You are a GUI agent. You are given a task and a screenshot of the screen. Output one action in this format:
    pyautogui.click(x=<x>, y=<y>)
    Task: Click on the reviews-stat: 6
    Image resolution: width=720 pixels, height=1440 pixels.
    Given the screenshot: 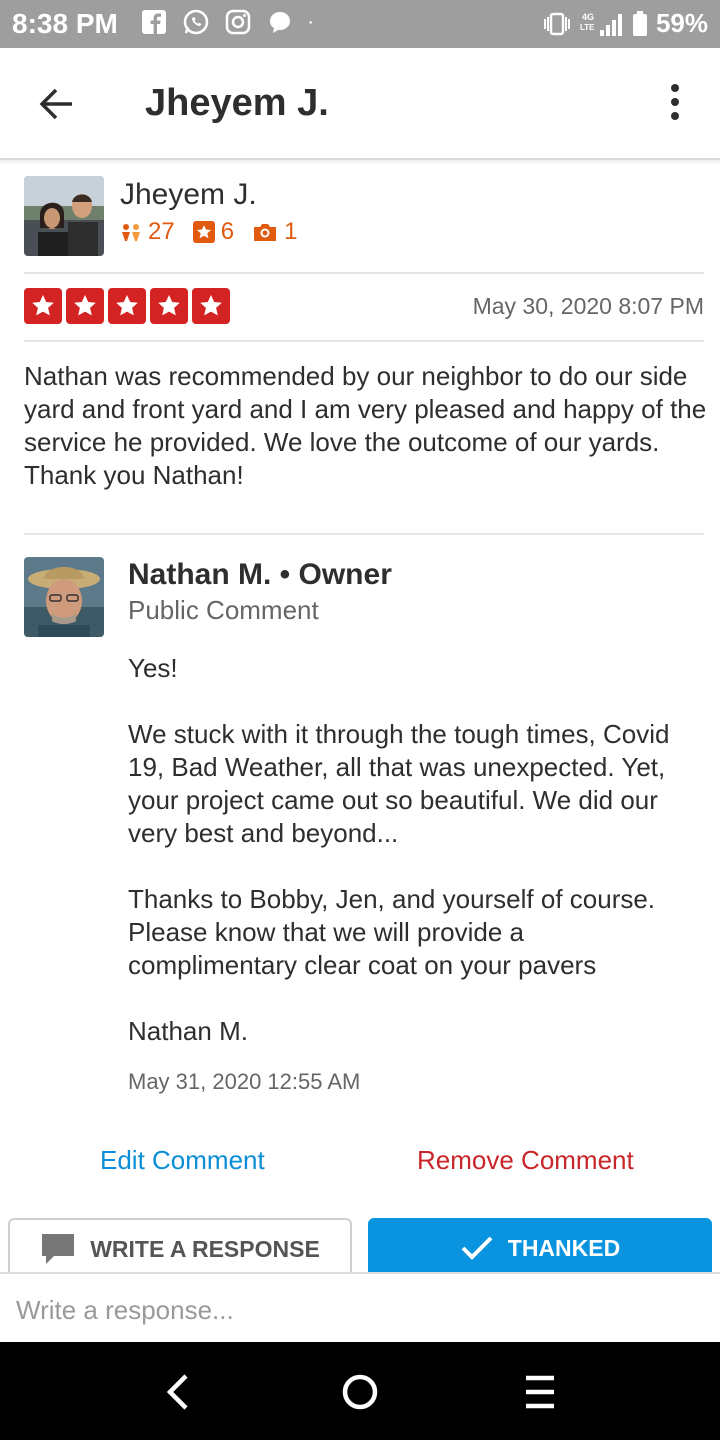 What is the action you would take?
    pyautogui.click(x=213, y=232)
    